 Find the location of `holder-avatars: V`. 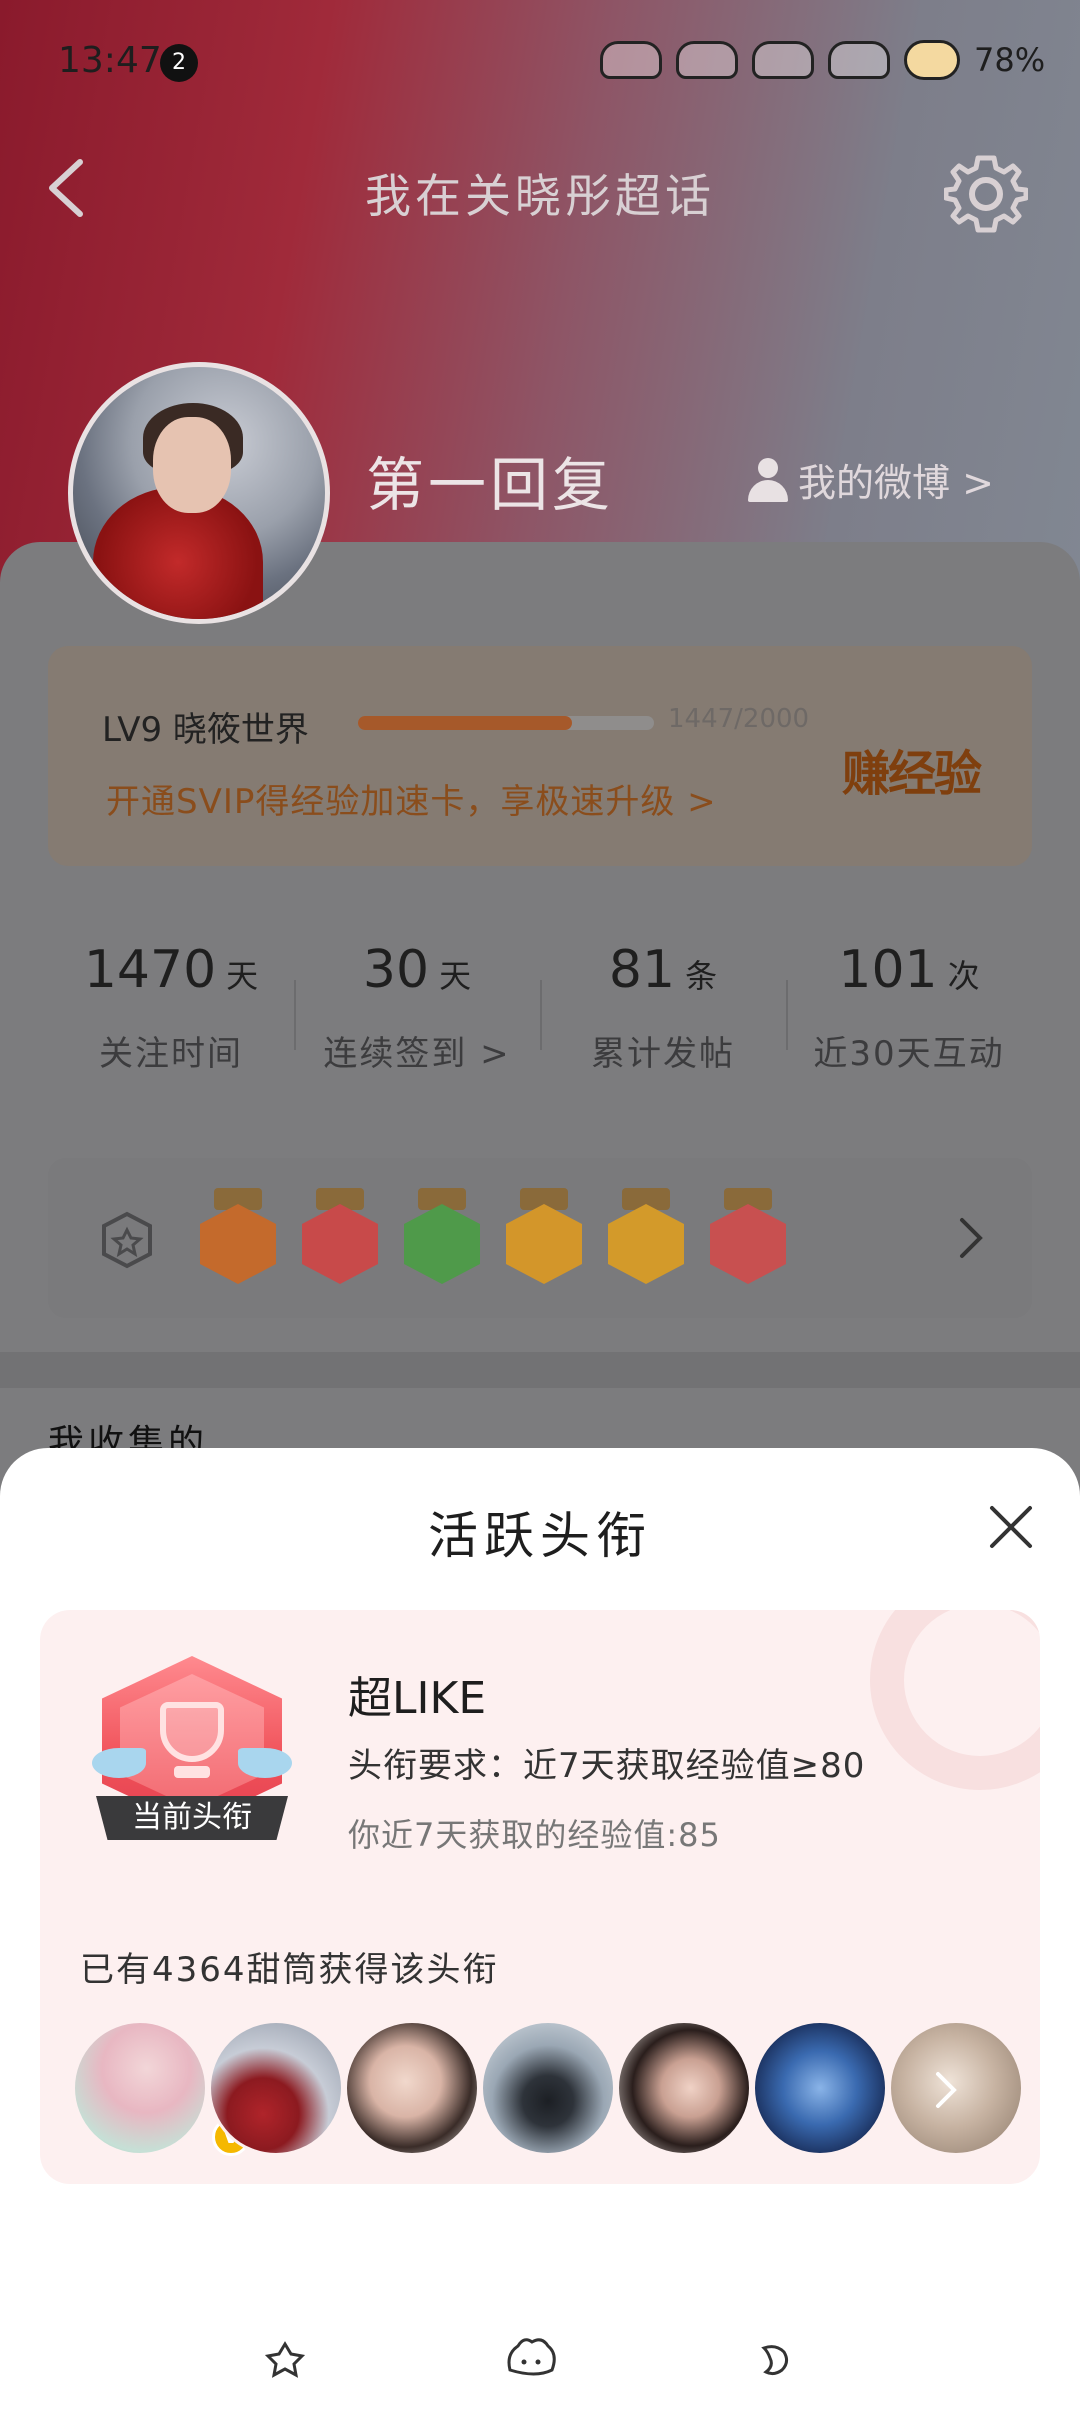

holder-avatars: V is located at coordinates (552, 2090).